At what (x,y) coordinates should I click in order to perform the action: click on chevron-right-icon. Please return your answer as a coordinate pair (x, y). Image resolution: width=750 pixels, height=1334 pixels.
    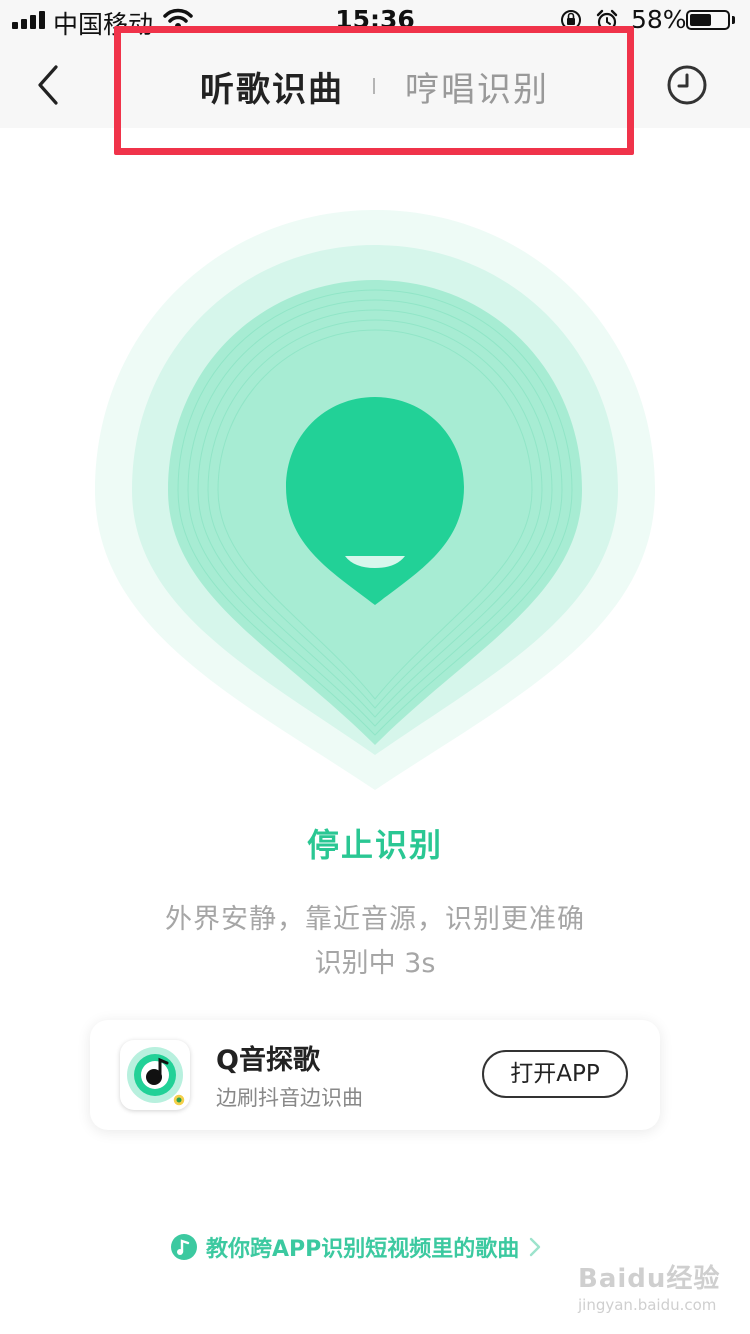
    Looking at the image, I should click on (535, 1247).